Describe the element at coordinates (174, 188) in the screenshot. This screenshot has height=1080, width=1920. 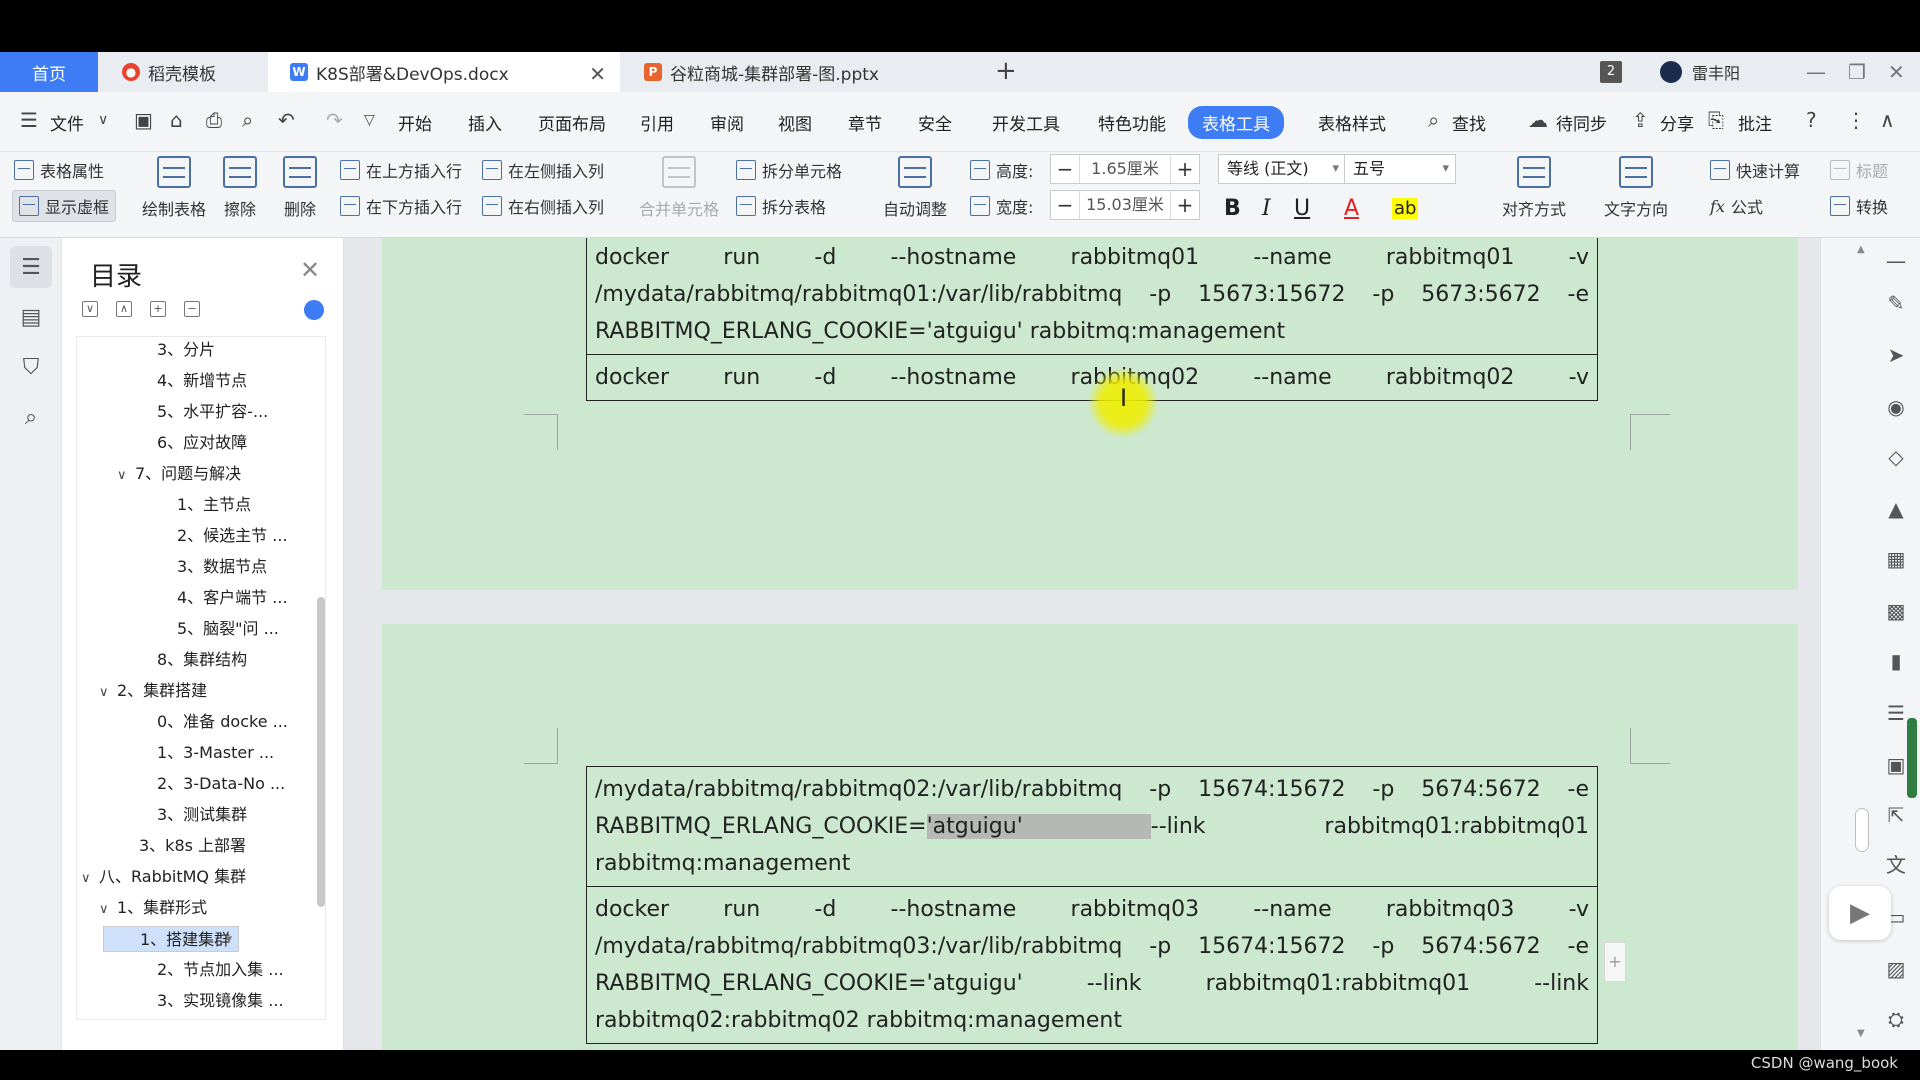
I see `draw-table-button: 绘制表格` at that location.